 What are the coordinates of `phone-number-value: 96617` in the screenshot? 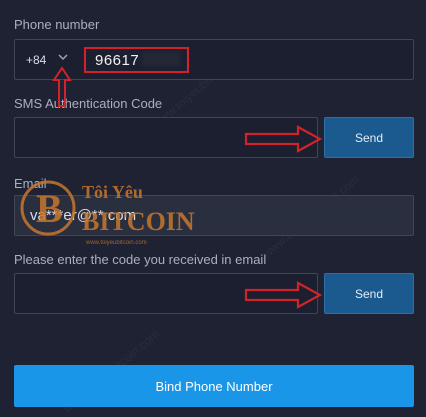 It's located at (117, 60).